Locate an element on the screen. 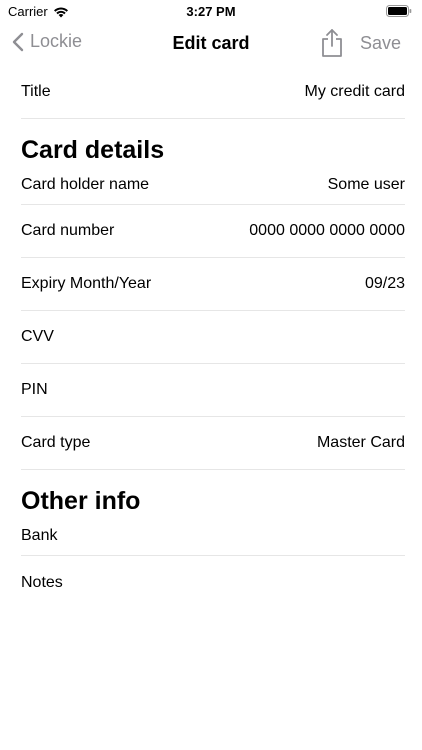 This screenshot has width=422, height=750. title-label: Title is located at coordinates (36, 91).